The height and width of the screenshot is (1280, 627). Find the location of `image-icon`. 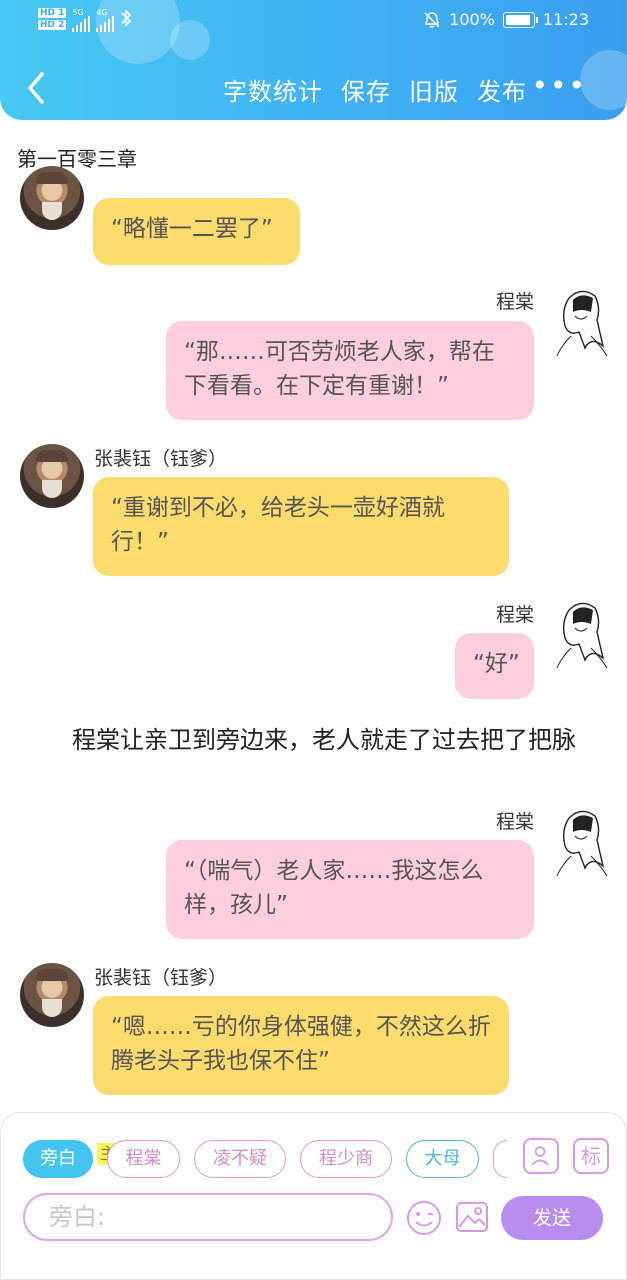

image-icon is located at coordinates (472, 1217).